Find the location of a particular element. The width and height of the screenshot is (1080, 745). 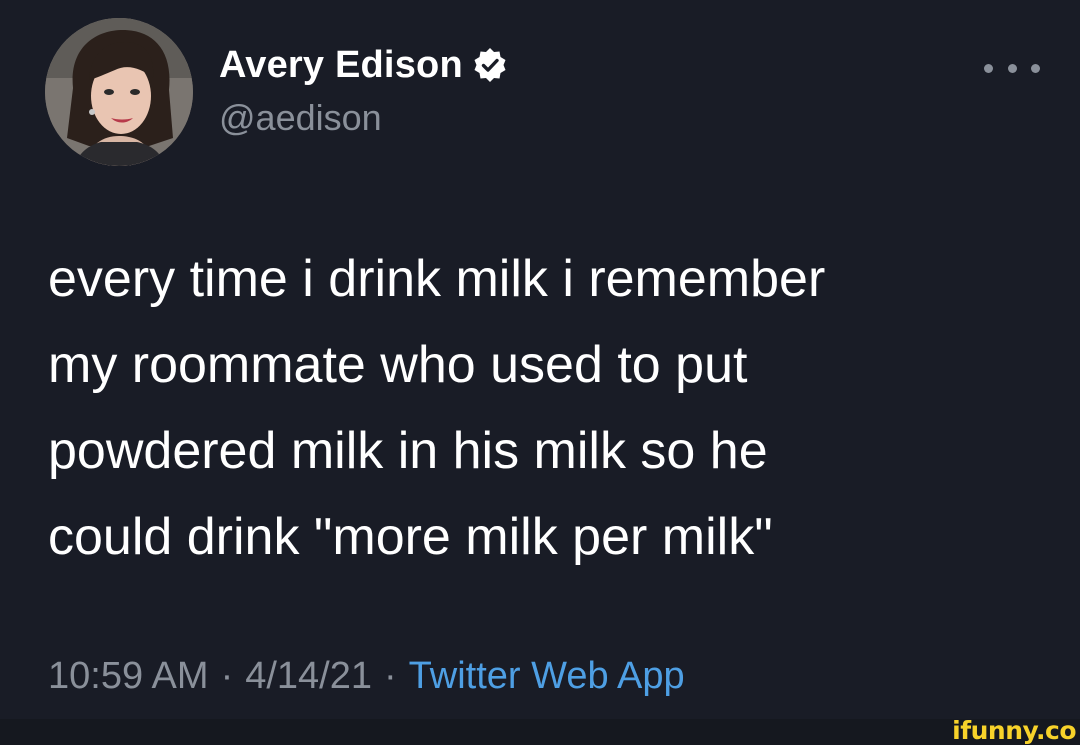

avatar is located at coordinates (119, 92).